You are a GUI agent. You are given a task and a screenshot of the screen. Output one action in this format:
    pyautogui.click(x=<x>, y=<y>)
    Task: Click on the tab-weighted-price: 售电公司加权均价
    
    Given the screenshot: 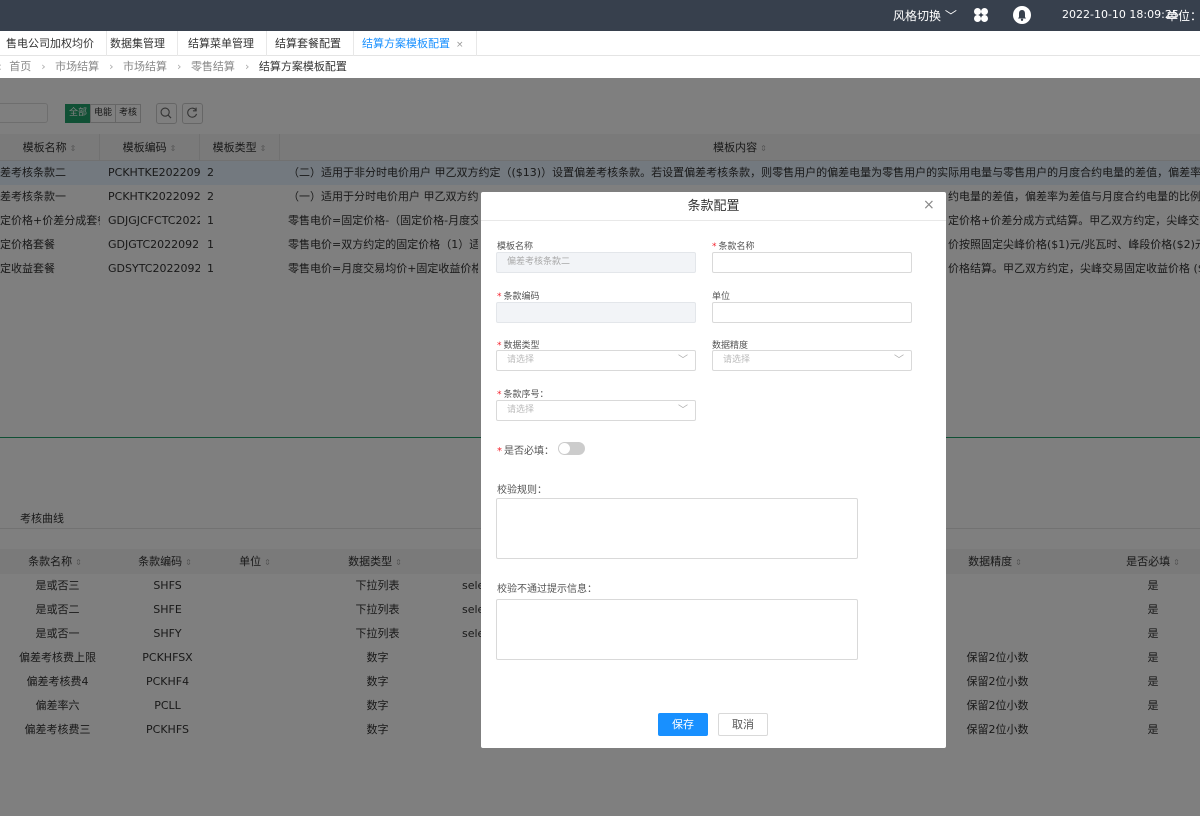 What is the action you would take?
    pyautogui.click(x=53, y=43)
    